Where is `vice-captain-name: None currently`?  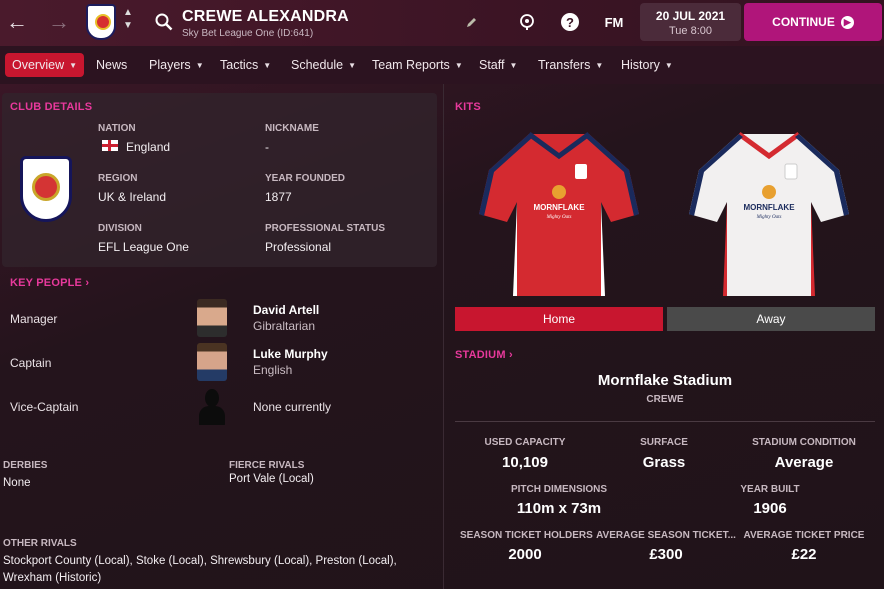
vice-captain-name: None currently is located at coordinates (292, 407).